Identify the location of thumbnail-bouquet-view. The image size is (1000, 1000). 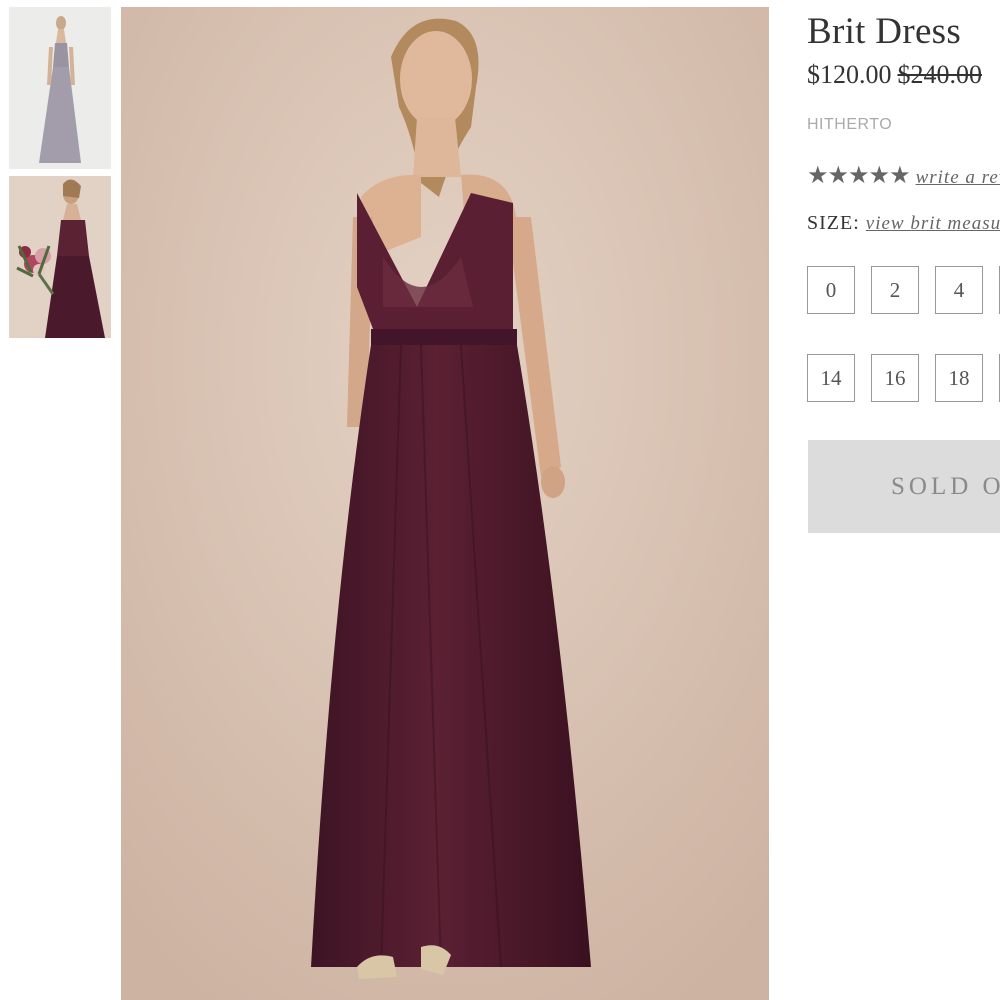
(60, 257).